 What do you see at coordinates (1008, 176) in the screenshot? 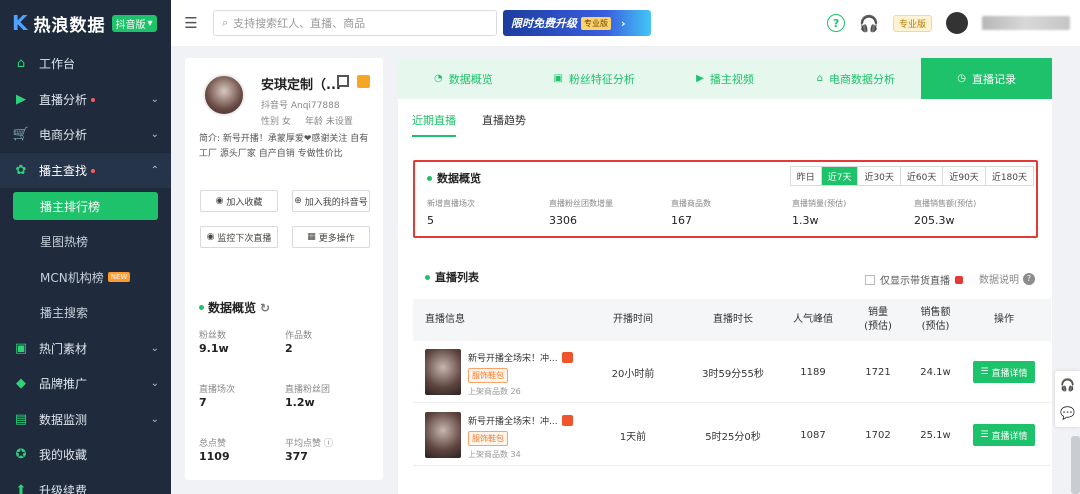
I see `range-180d: 近180天` at bounding box center [1008, 176].